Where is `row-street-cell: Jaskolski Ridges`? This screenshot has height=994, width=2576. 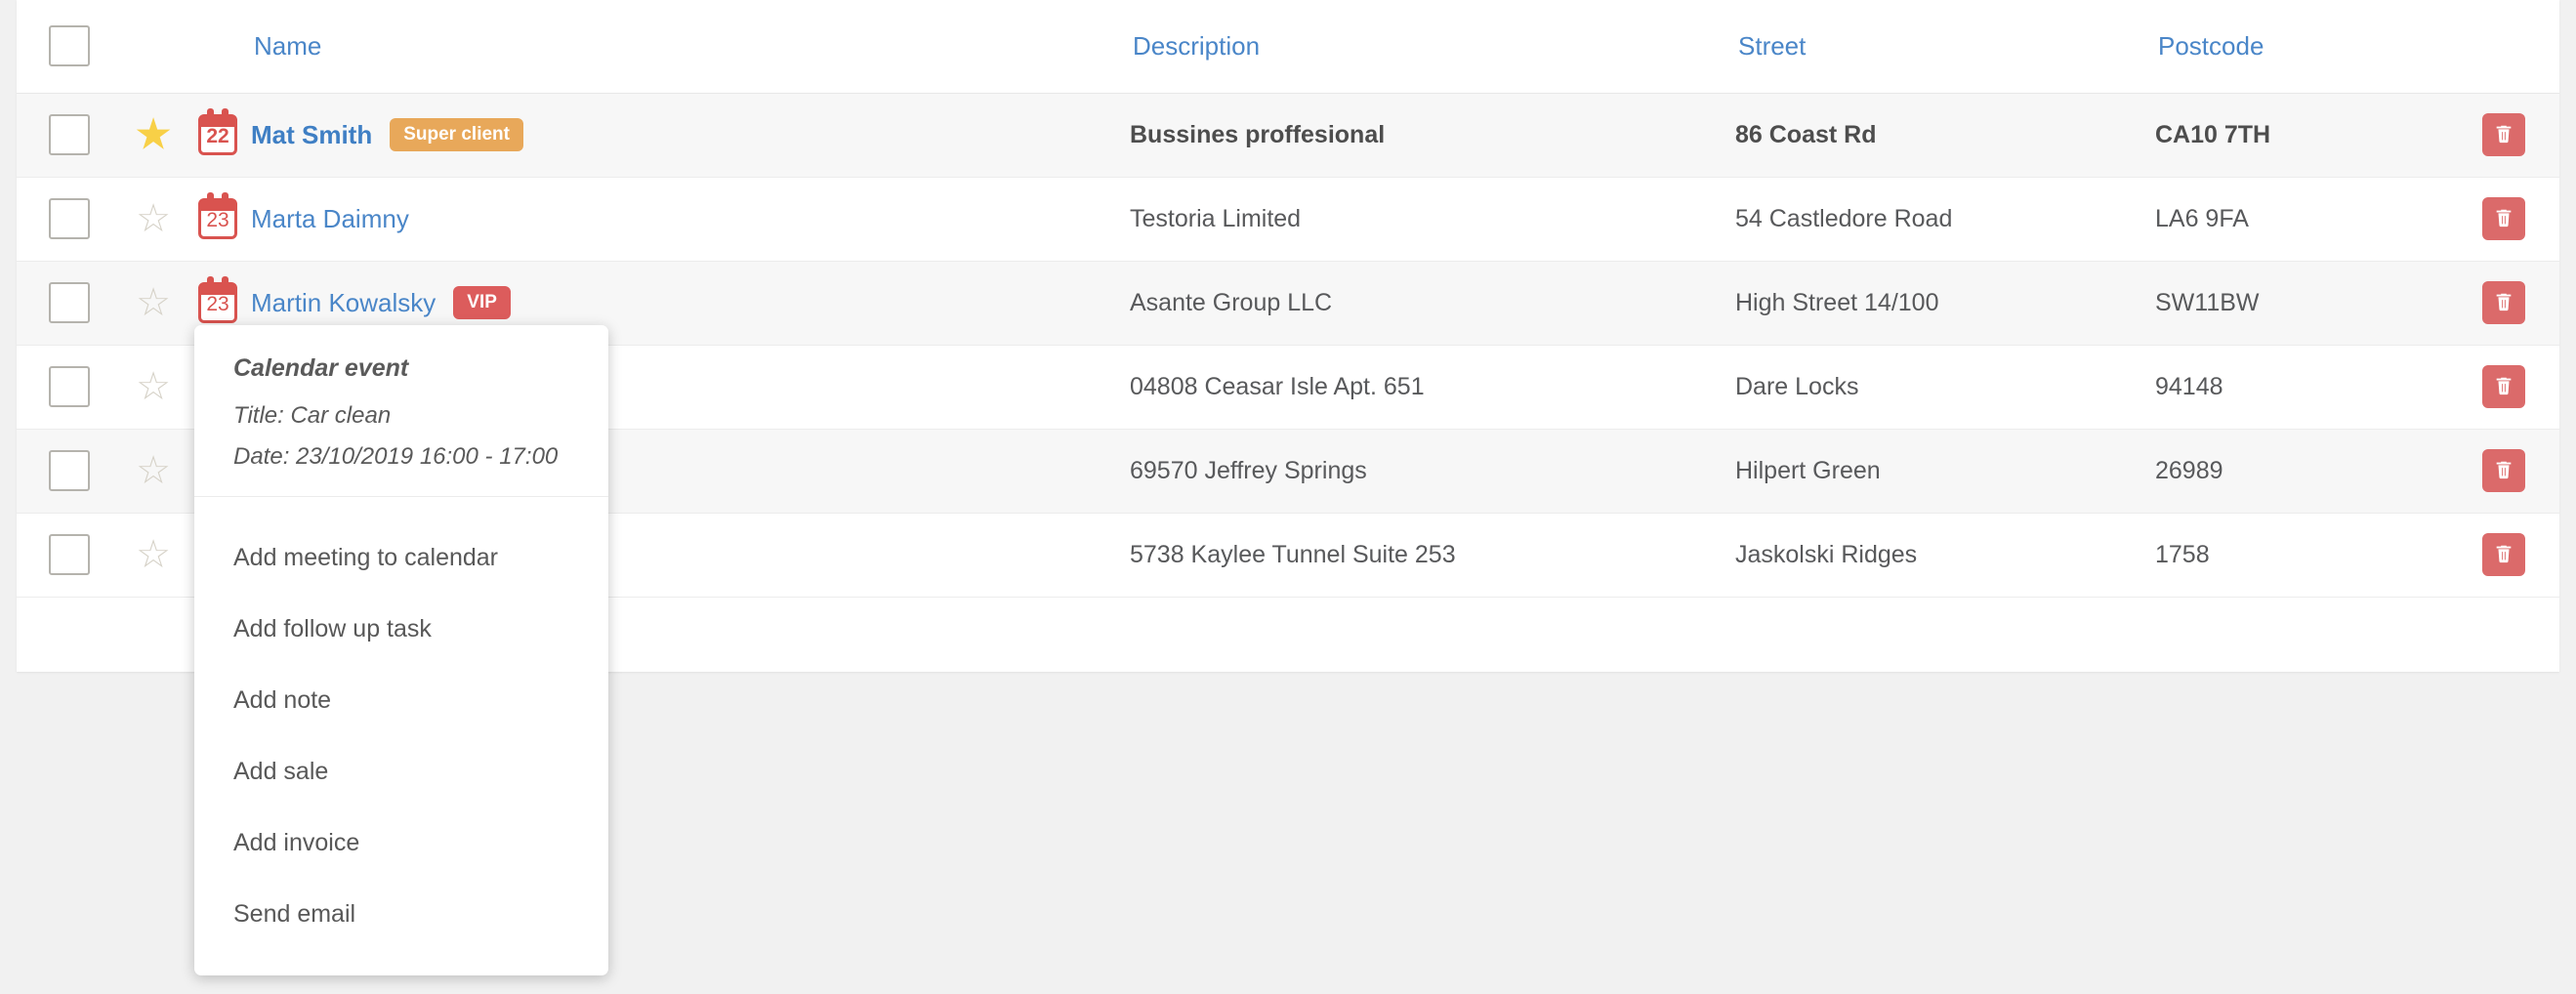
row-street-cell: Jaskolski Ridges is located at coordinates (1945, 555).